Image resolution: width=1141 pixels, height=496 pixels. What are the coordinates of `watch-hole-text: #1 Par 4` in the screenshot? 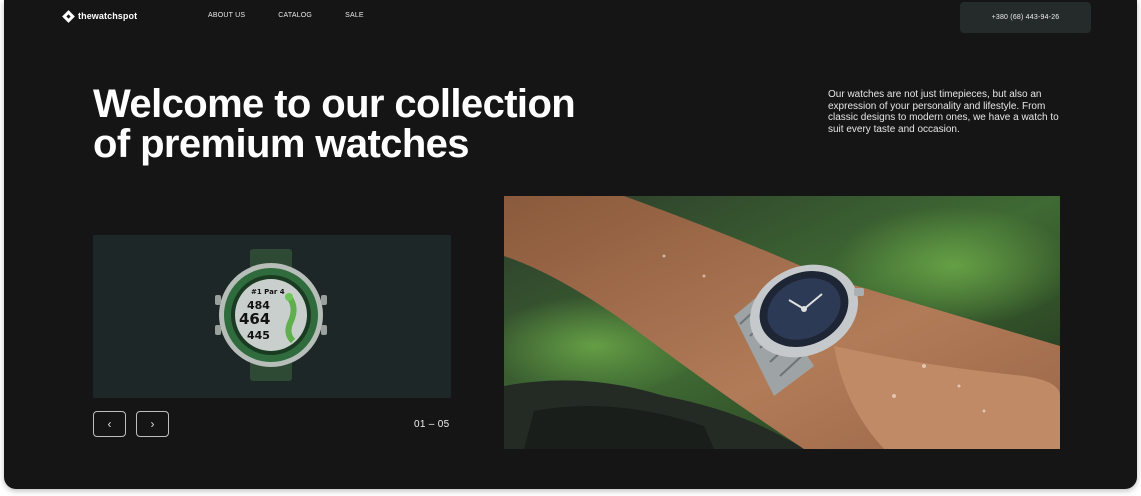 It's located at (268, 292).